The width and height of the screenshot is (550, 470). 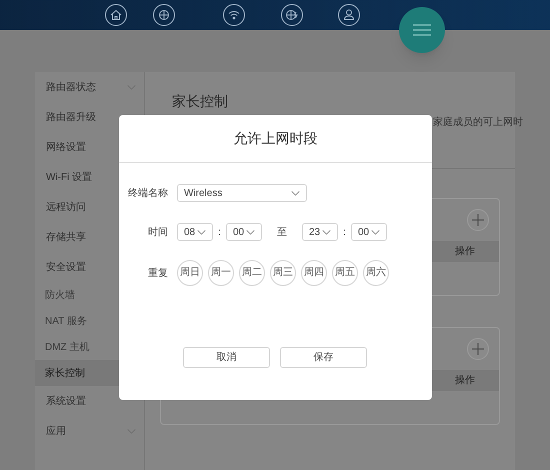 What do you see at coordinates (242, 193) in the screenshot?
I see `device-select: Wireless` at bounding box center [242, 193].